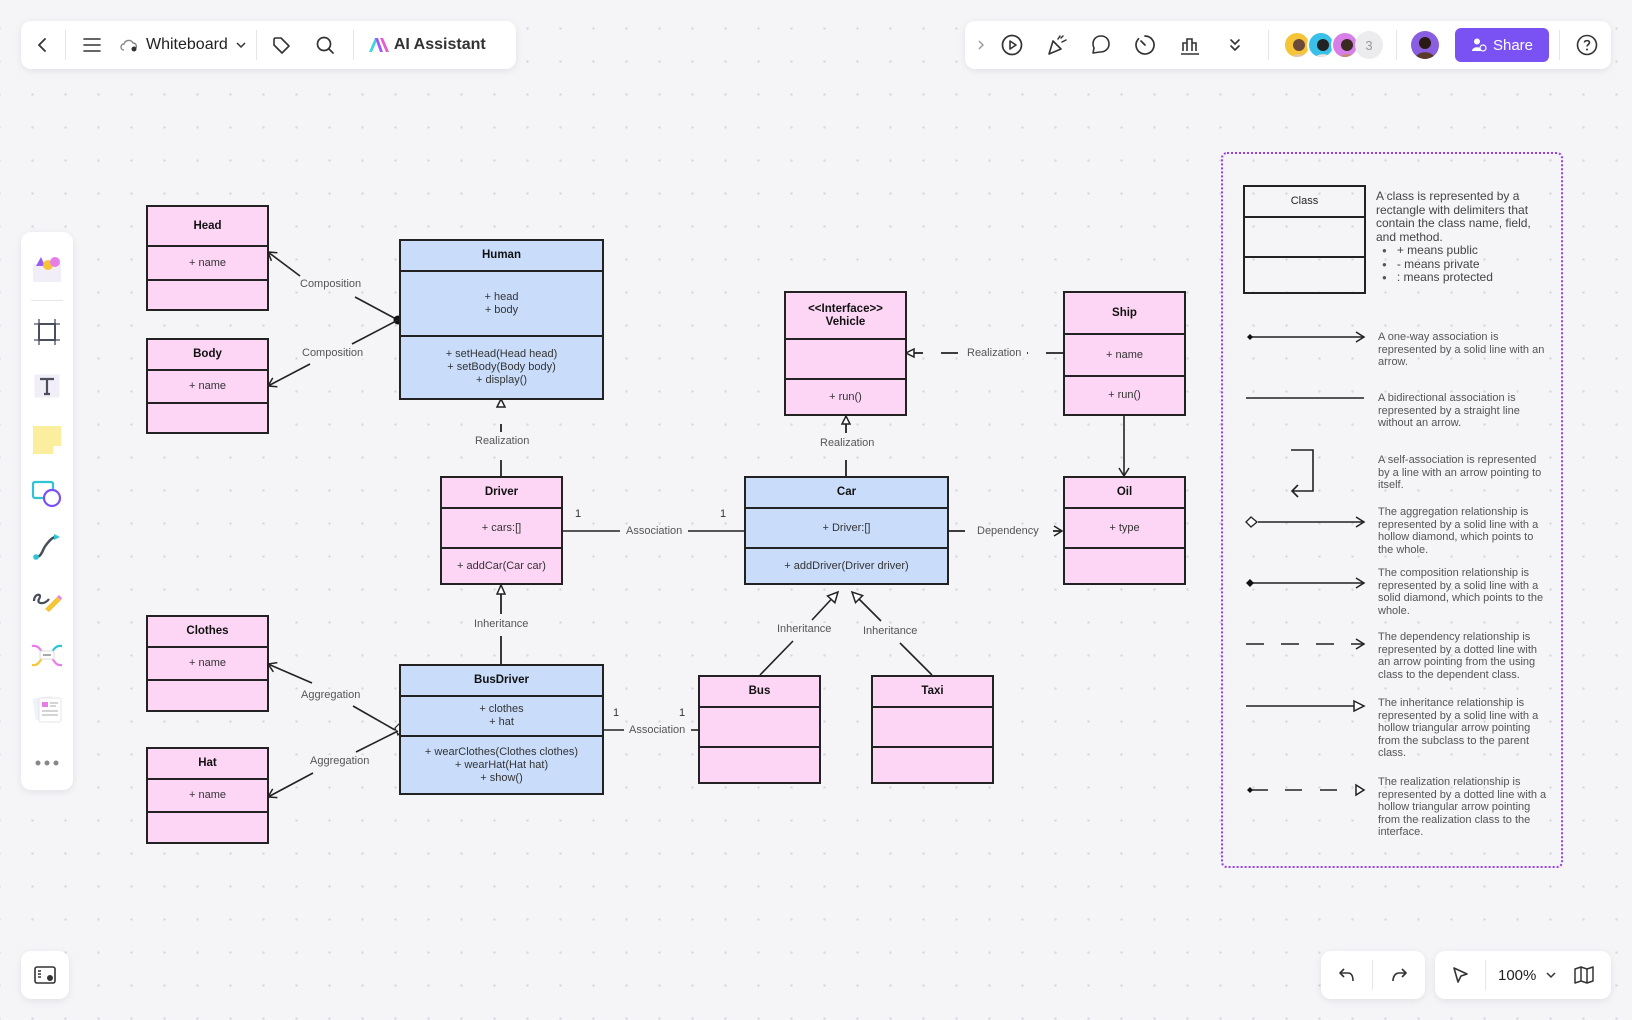 This screenshot has height=1020, width=1632. I want to click on timer-button, so click(1145, 45).